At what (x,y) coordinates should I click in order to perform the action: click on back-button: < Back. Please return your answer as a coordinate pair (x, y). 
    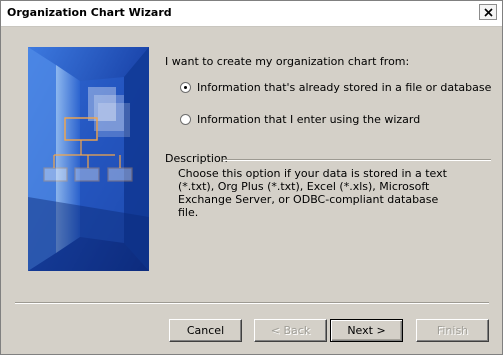
    Looking at the image, I should click on (290, 330).